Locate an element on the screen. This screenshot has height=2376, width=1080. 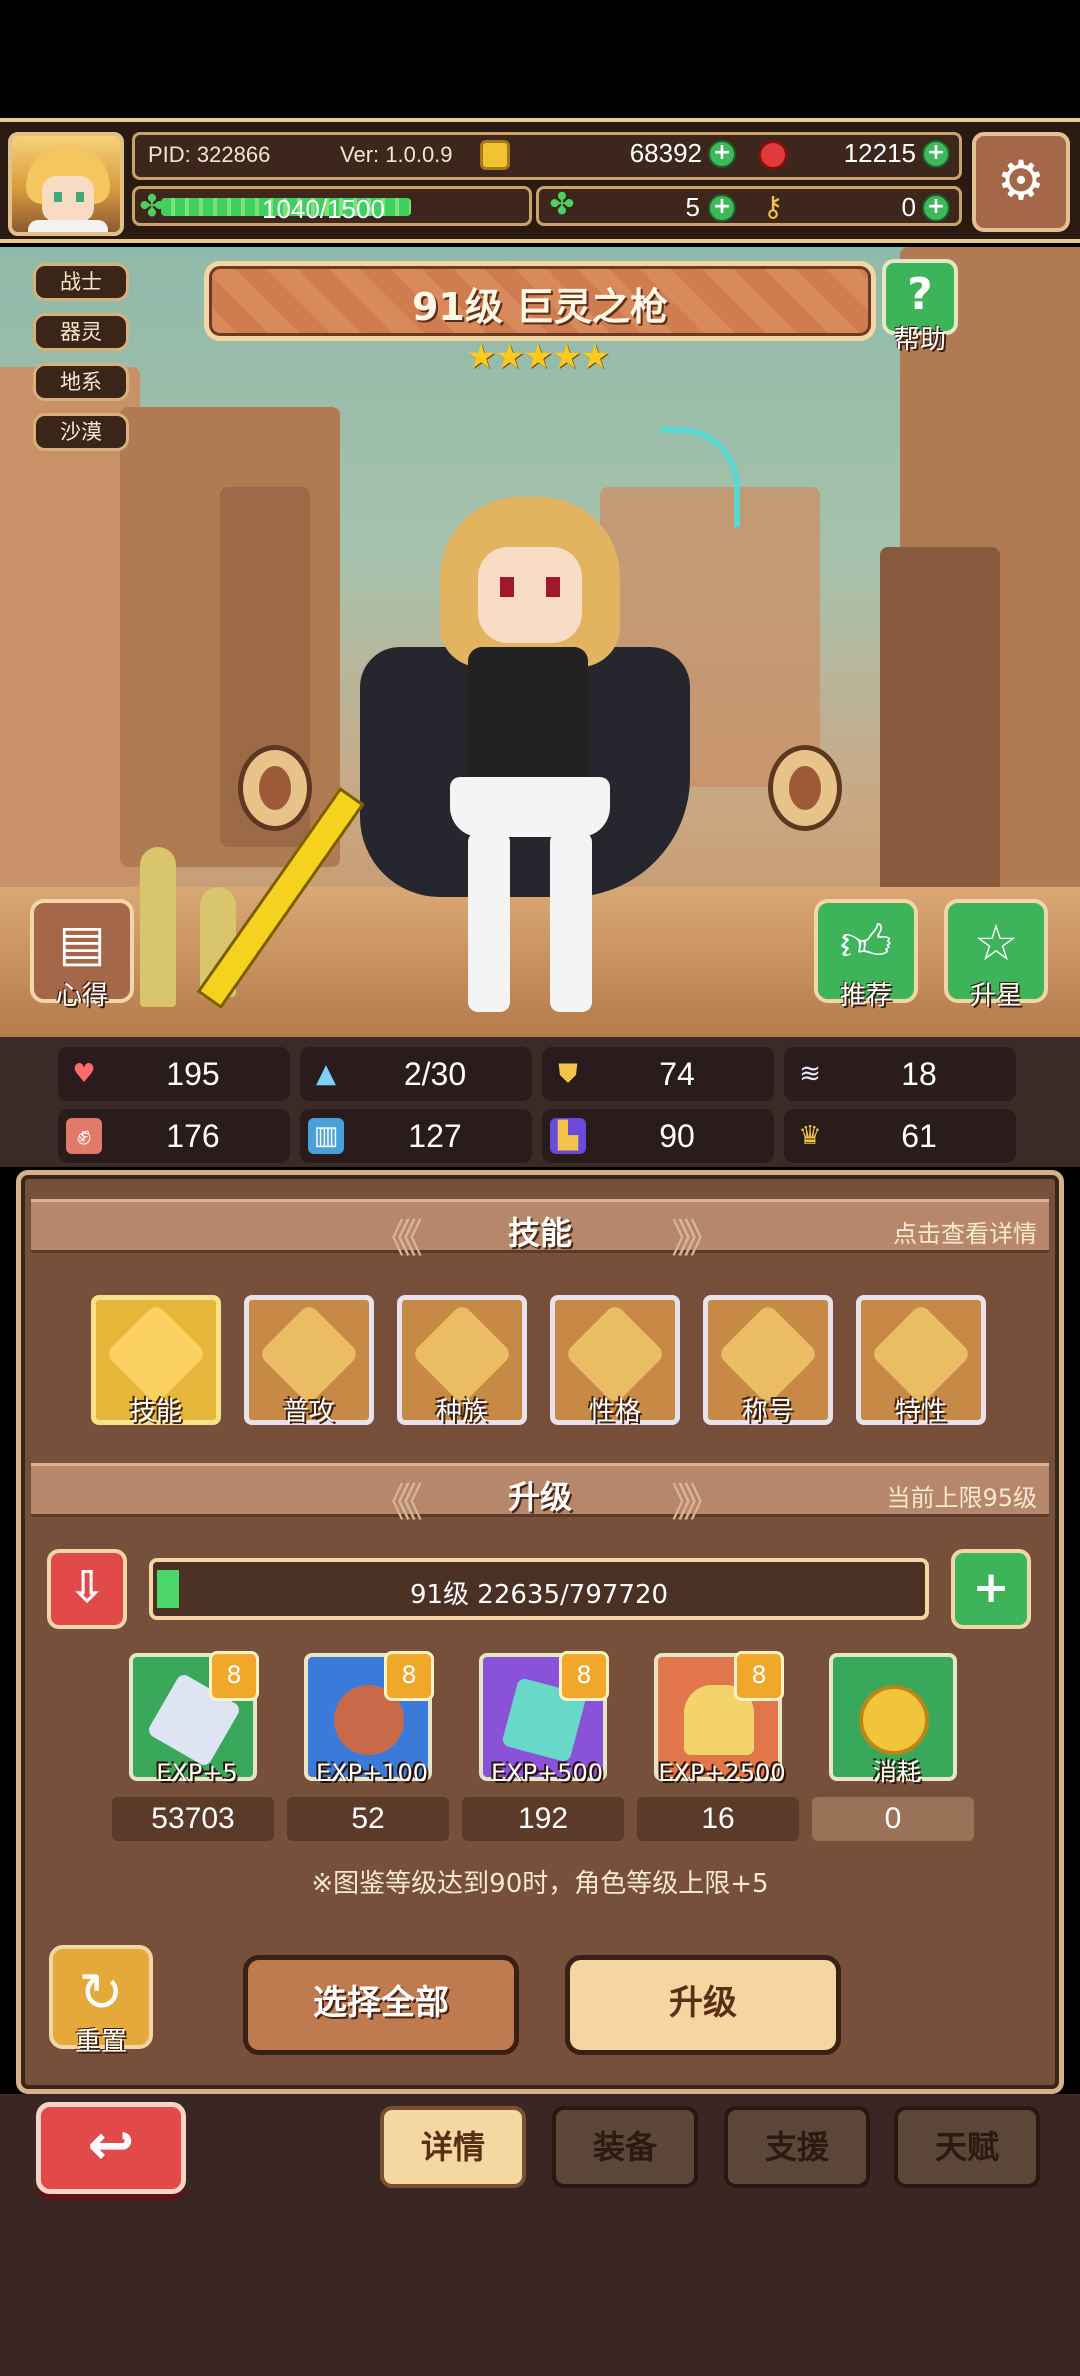
pid-label: PID: 322866 is located at coordinates (209, 154).